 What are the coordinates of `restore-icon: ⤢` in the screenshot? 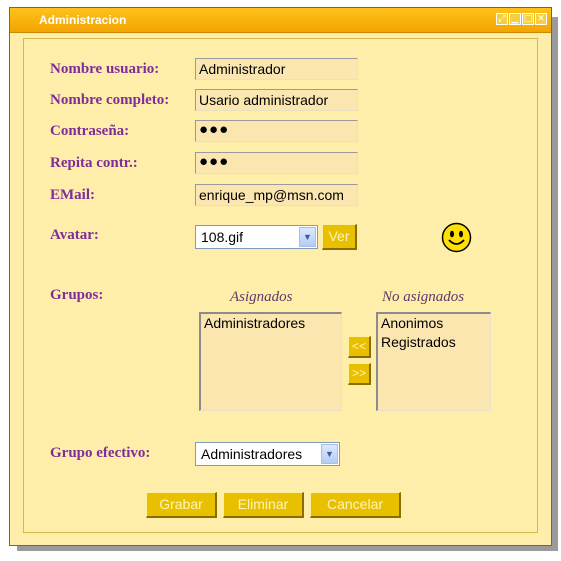 It's located at (502, 19).